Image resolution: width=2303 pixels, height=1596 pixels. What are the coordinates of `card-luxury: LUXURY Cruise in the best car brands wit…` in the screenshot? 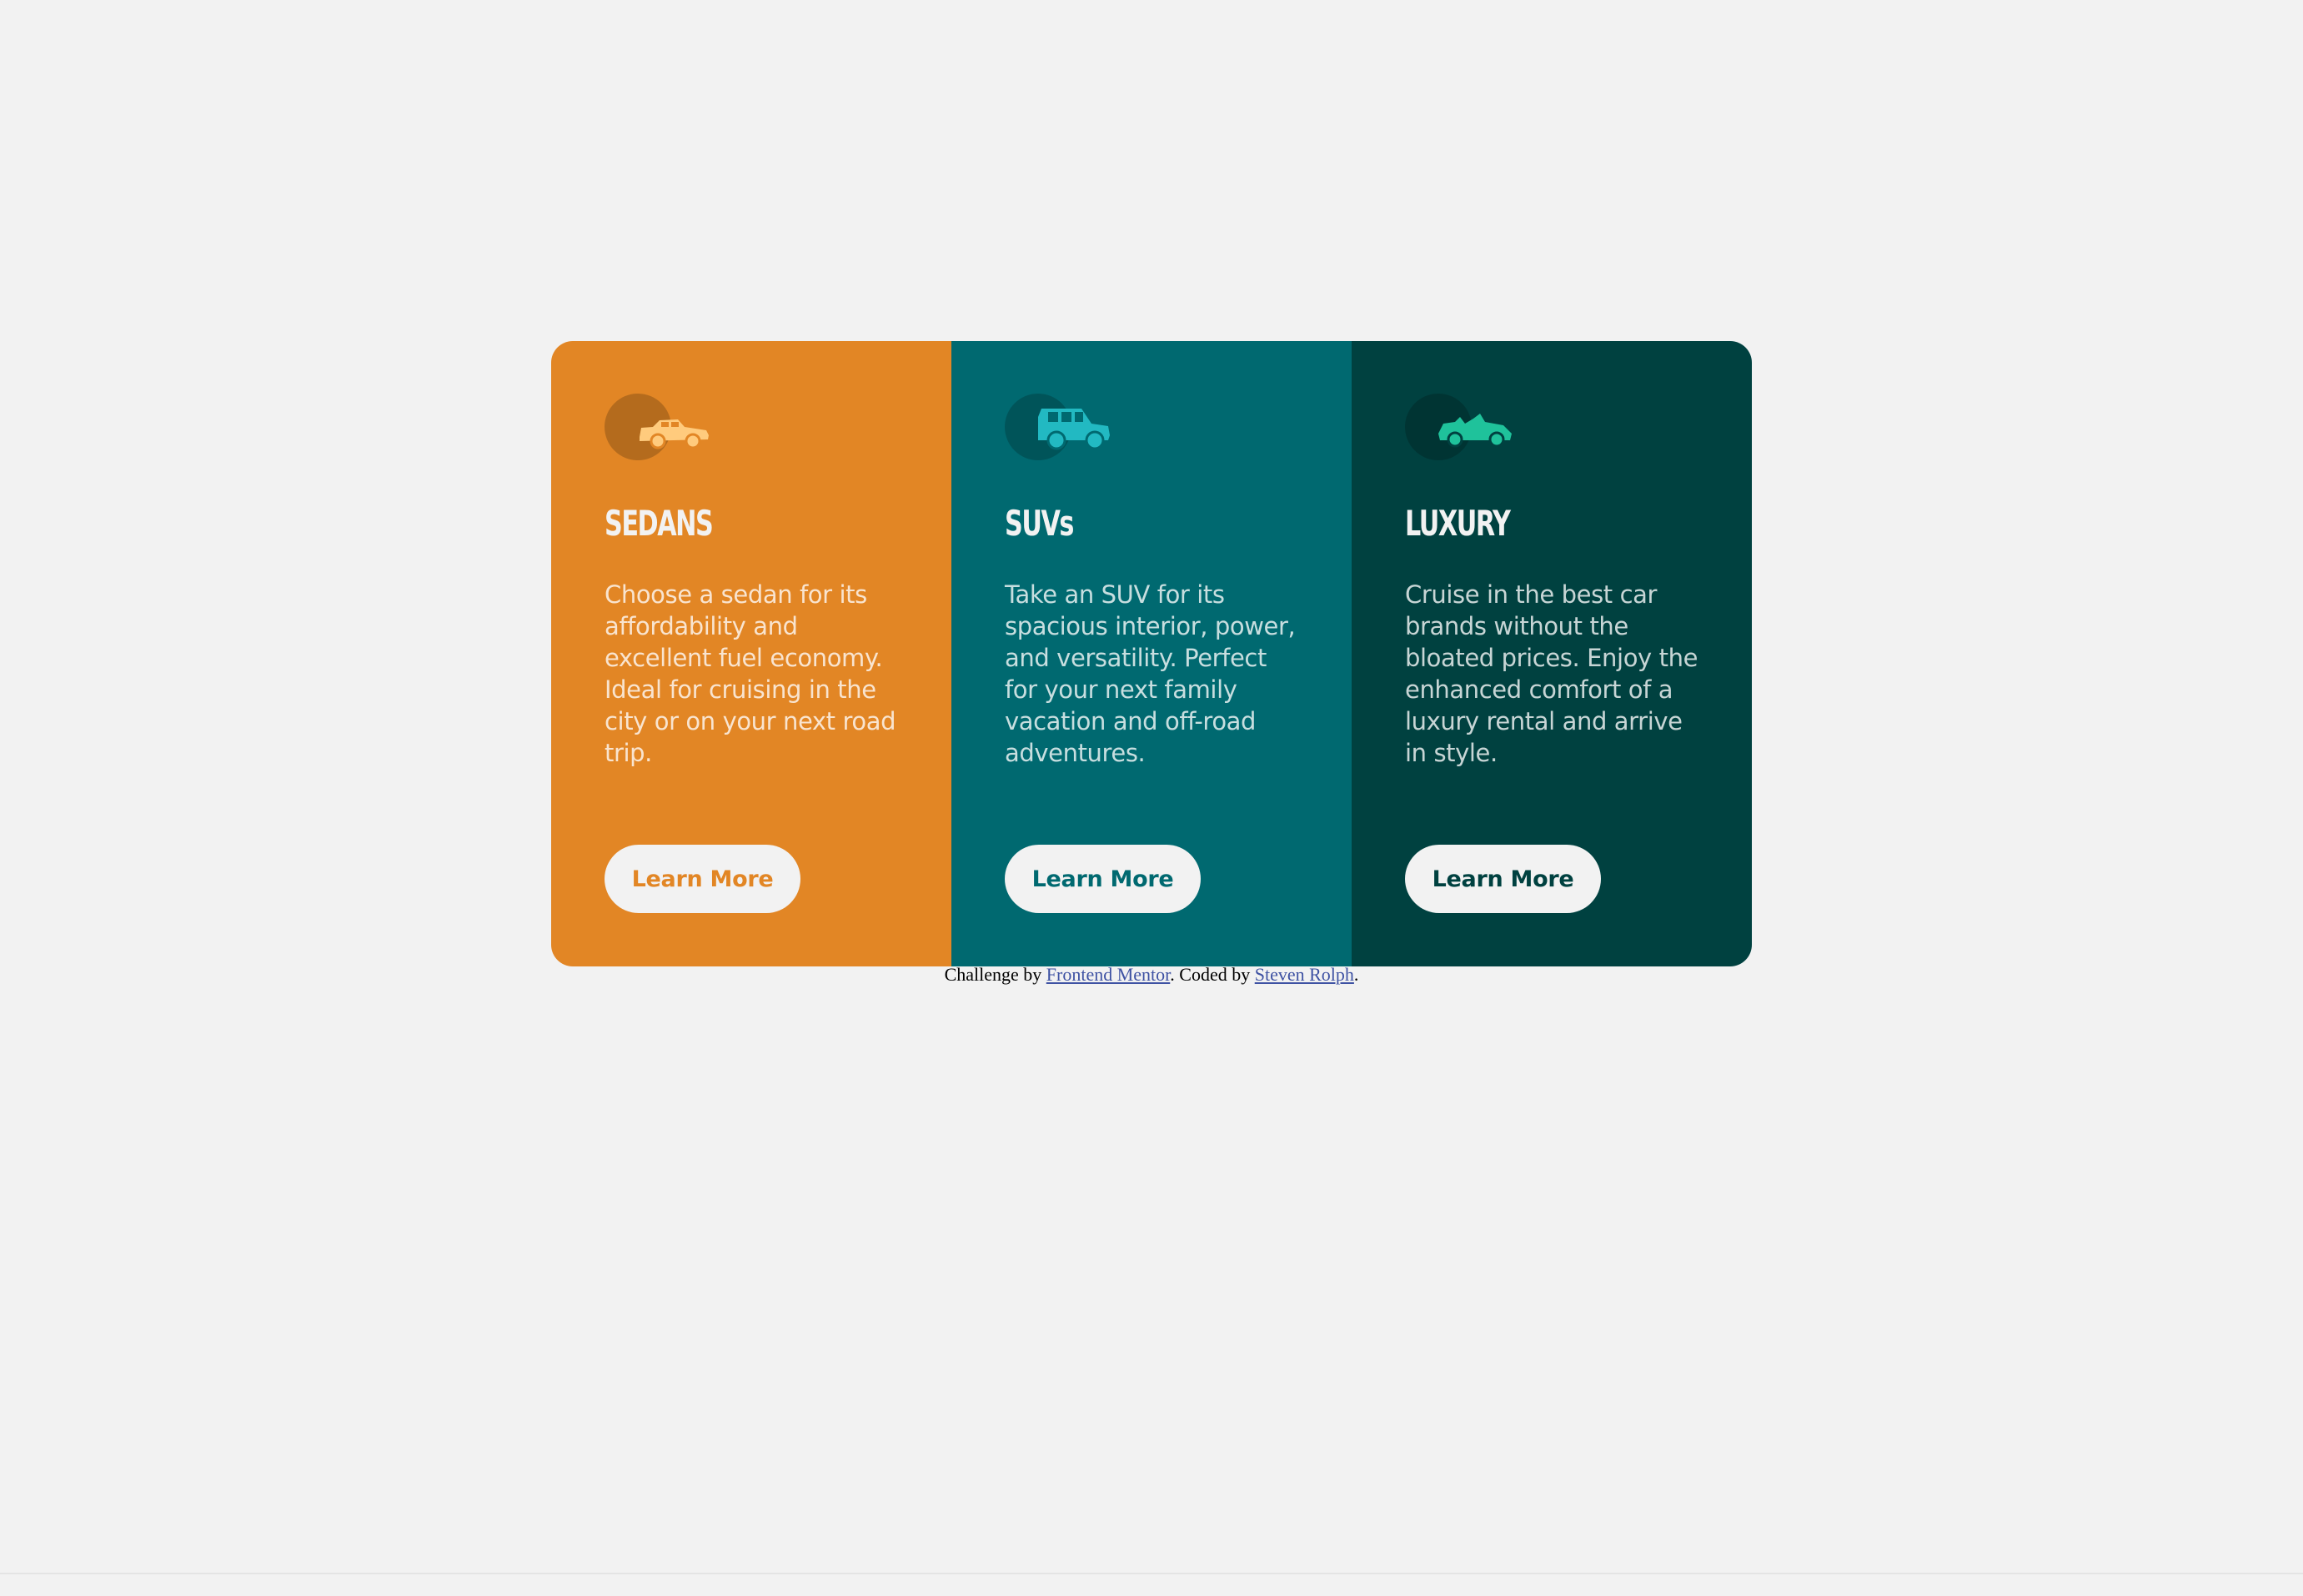 It's located at (1552, 653).